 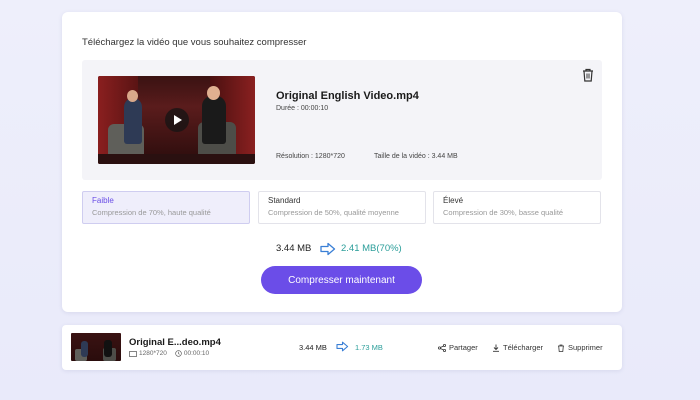 I want to click on download-label: Télécharger, so click(x=523, y=347).